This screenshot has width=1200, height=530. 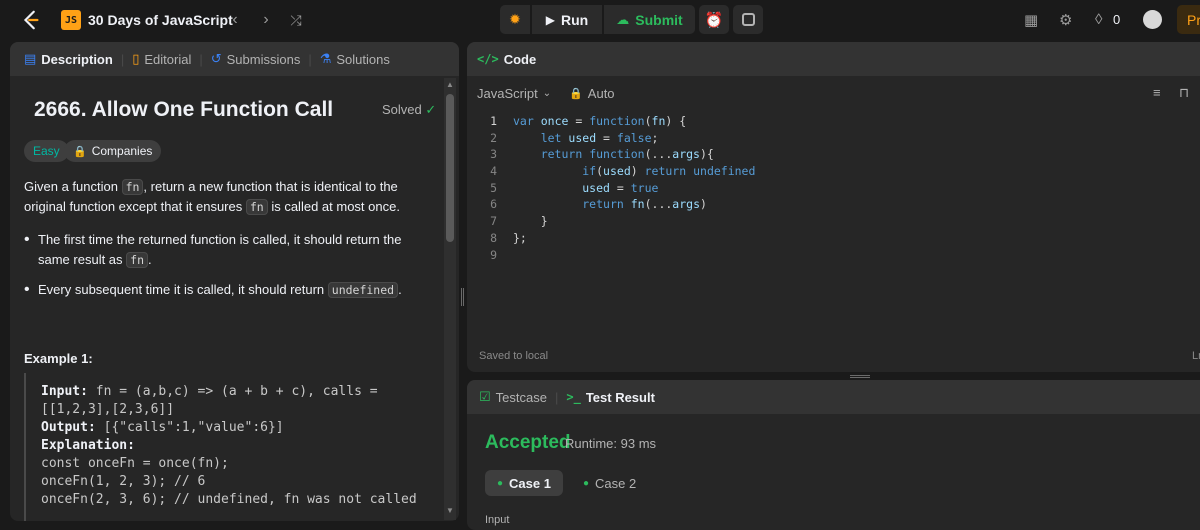 I want to click on flask-icon: ⚗, so click(x=325, y=58).